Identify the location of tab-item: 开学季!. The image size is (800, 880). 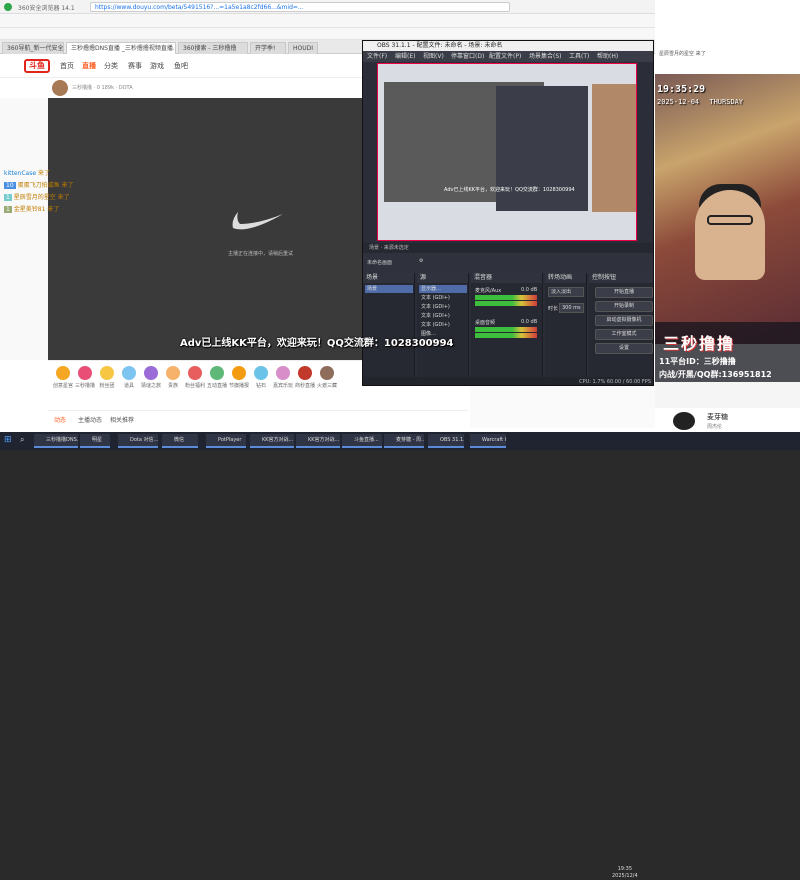
(268, 48).